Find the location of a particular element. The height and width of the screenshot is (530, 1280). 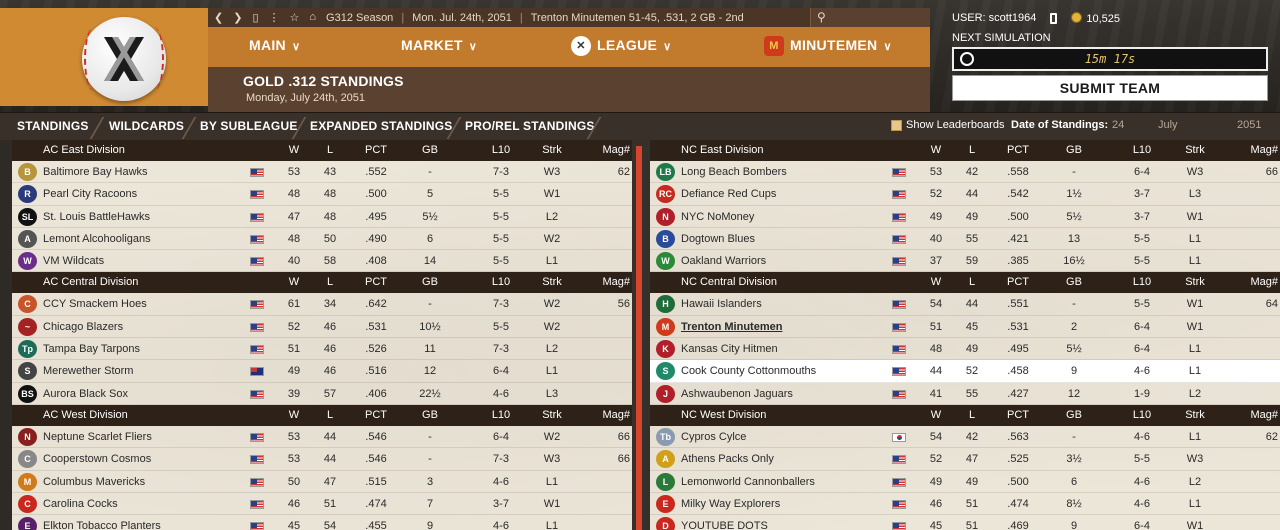

nav-market: MARKET ∨ is located at coordinates (439, 47).